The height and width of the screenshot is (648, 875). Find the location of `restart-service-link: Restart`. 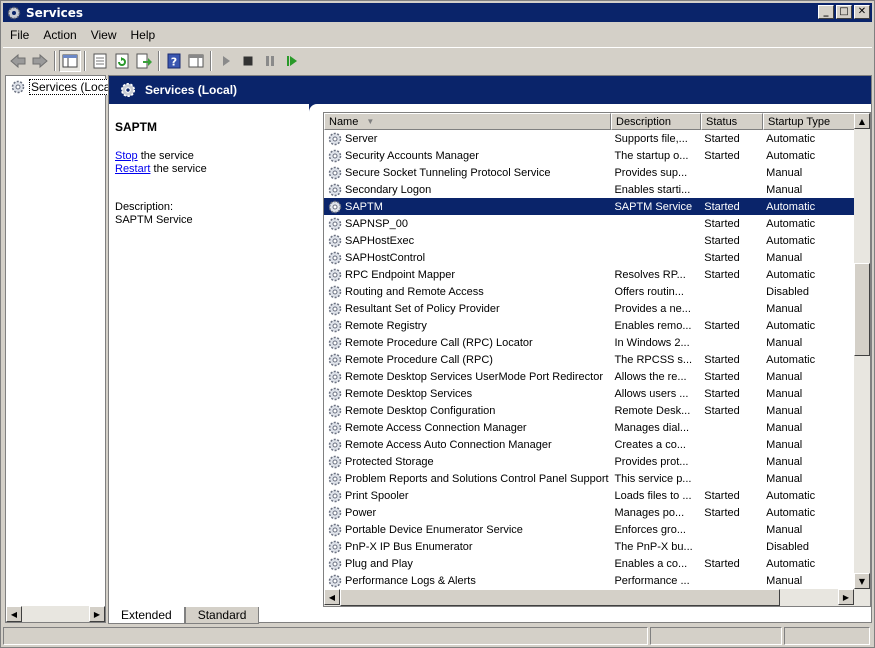

restart-service-link: Restart is located at coordinates (132, 169).